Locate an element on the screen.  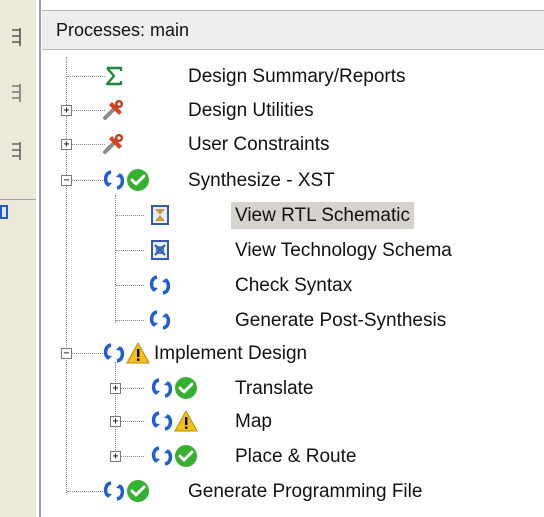
process-item-user-constraints: User Constraints is located at coordinates (293, 144).